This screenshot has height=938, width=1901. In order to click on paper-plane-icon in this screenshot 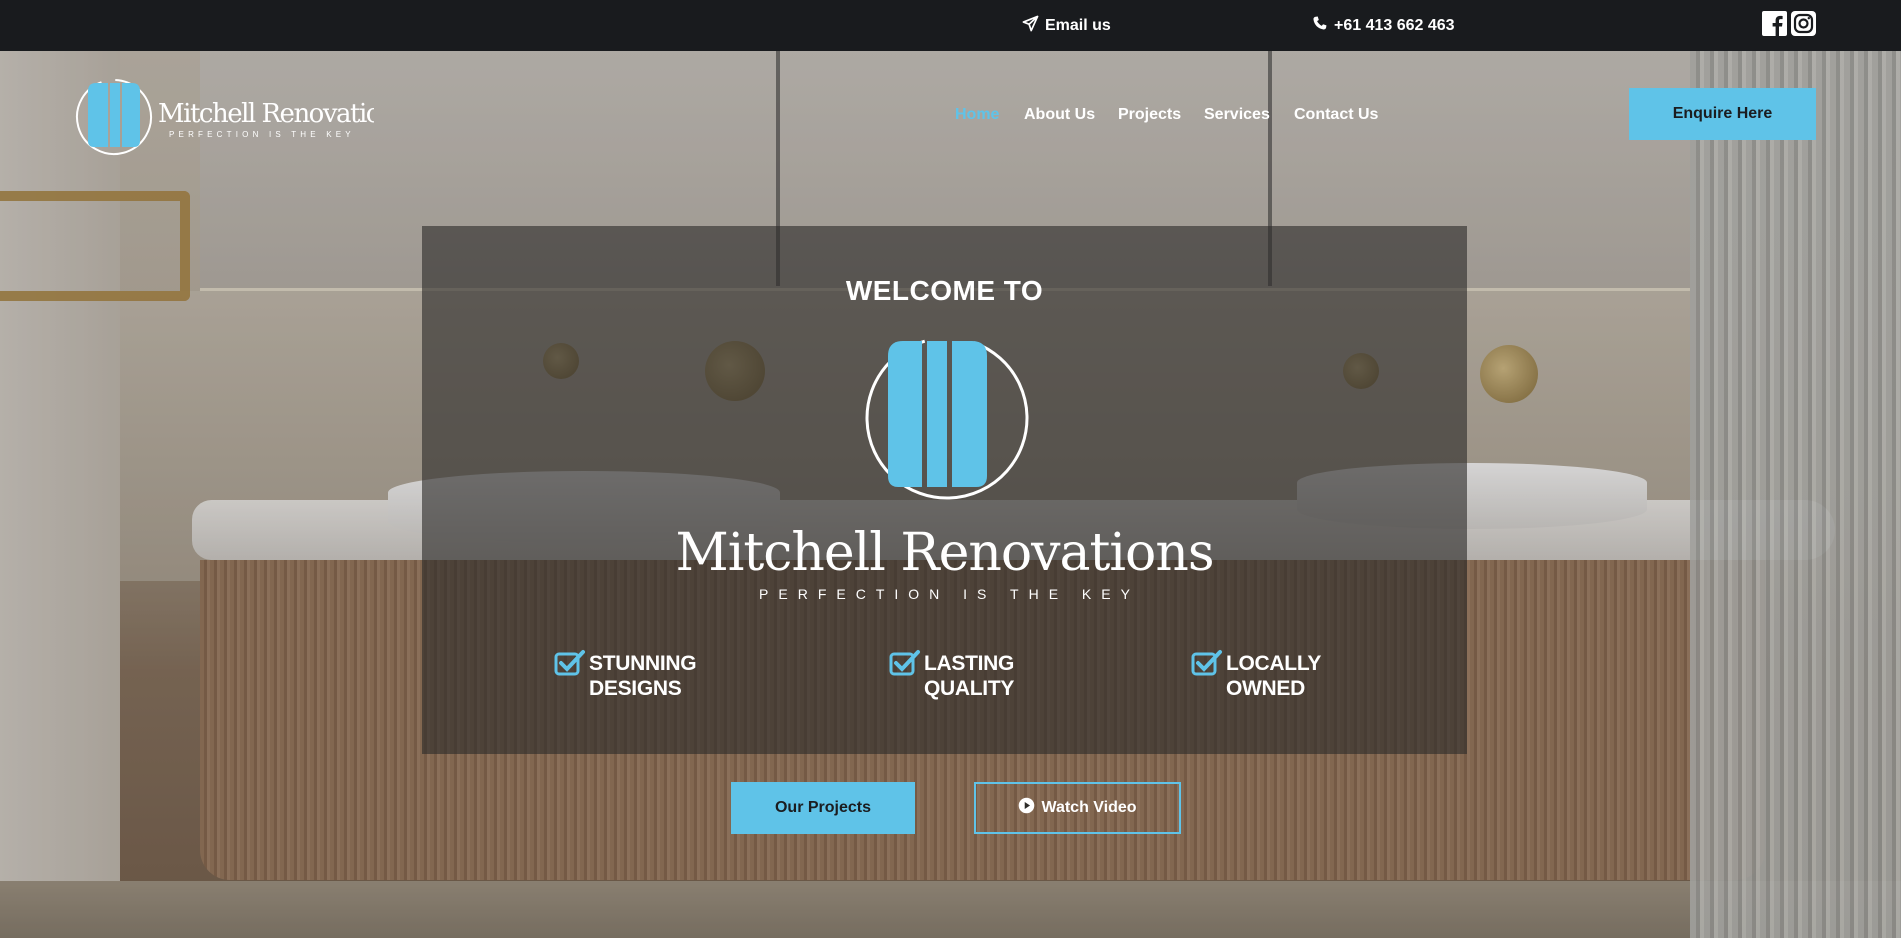, I will do `click(1030, 26)`.